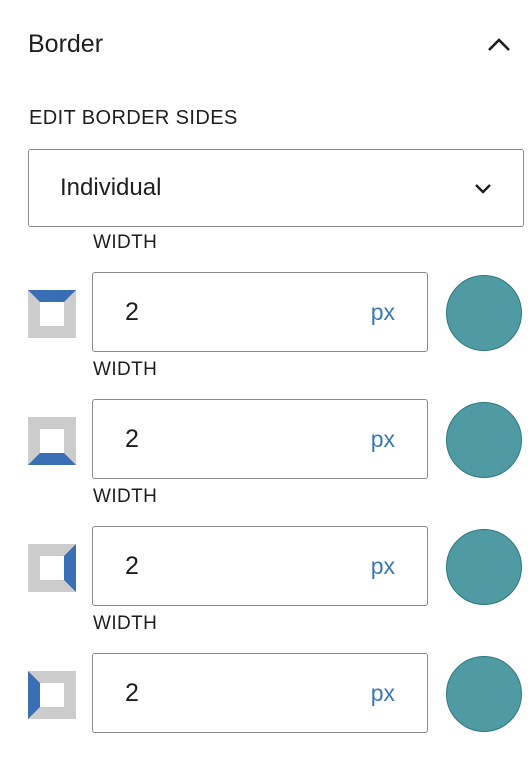 The width and height of the screenshot is (530, 770). What do you see at coordinates (483, 189) in the screenshot?
I see `chevron-down-icon` at bounding box center [483, 189].